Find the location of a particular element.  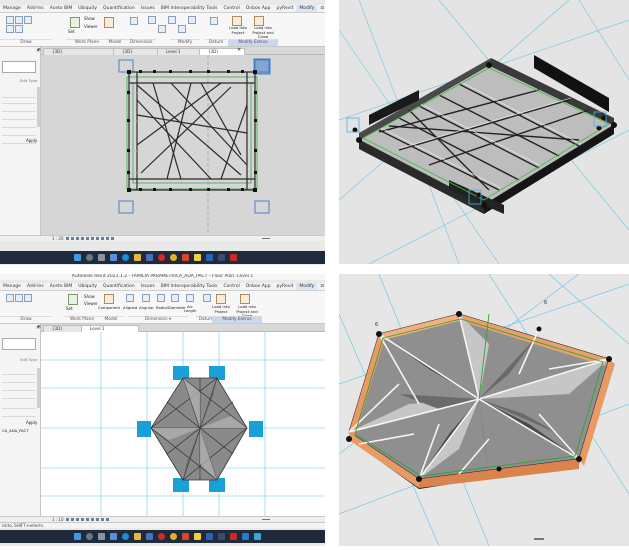

revit-icon is located at coordinates (209, 257).